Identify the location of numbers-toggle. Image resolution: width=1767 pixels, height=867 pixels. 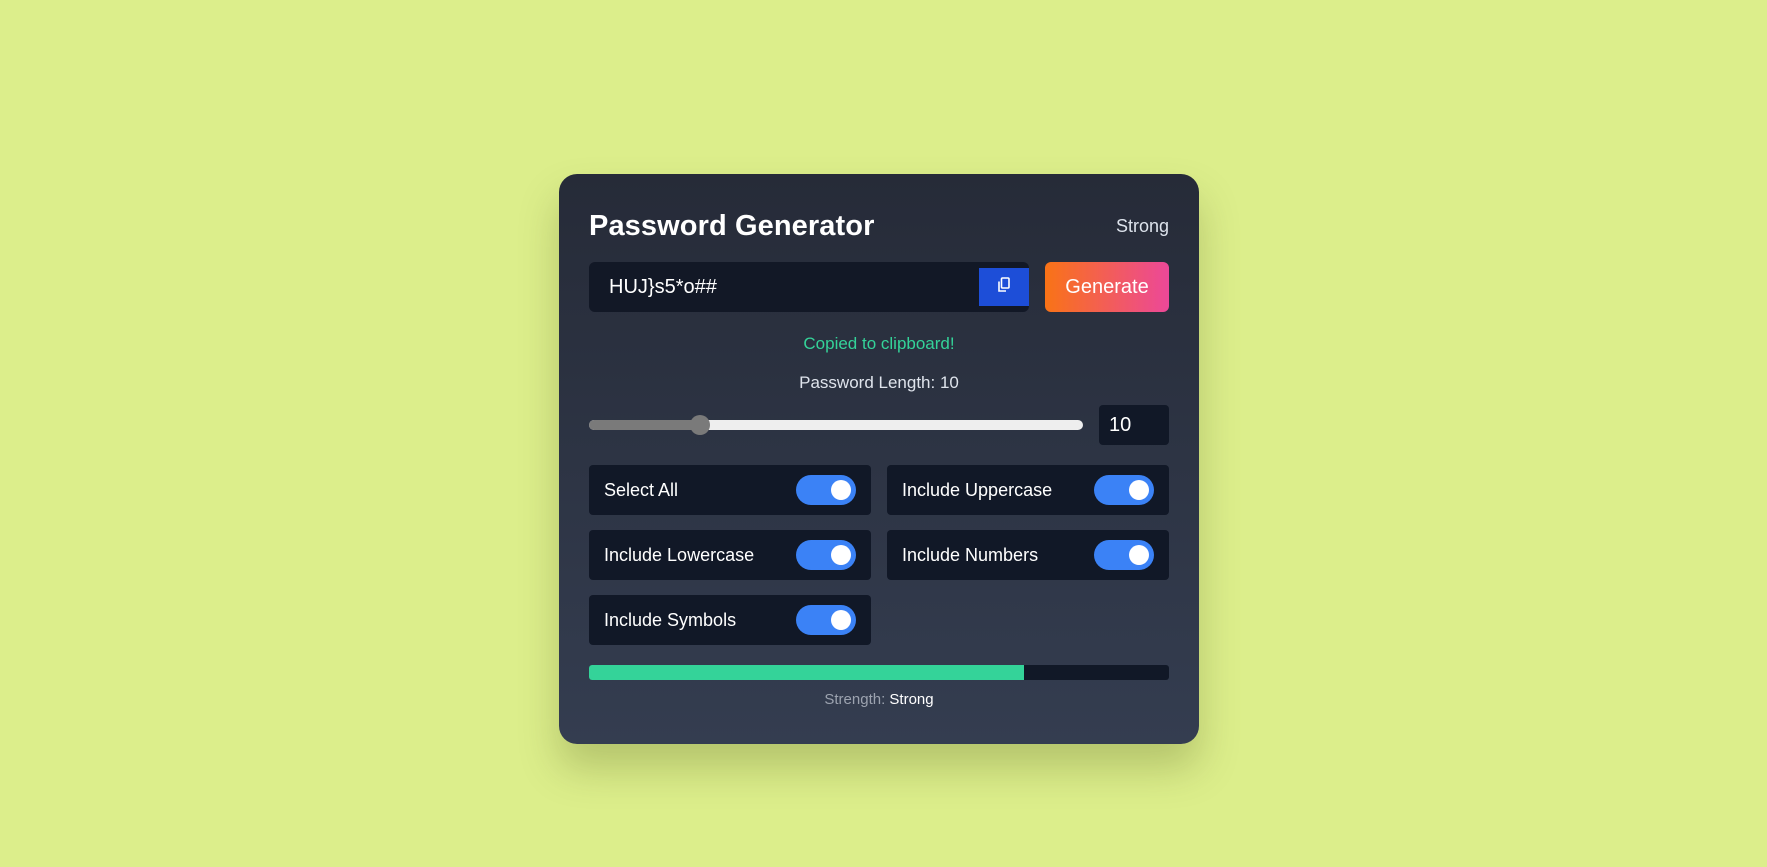
(1124, 555).